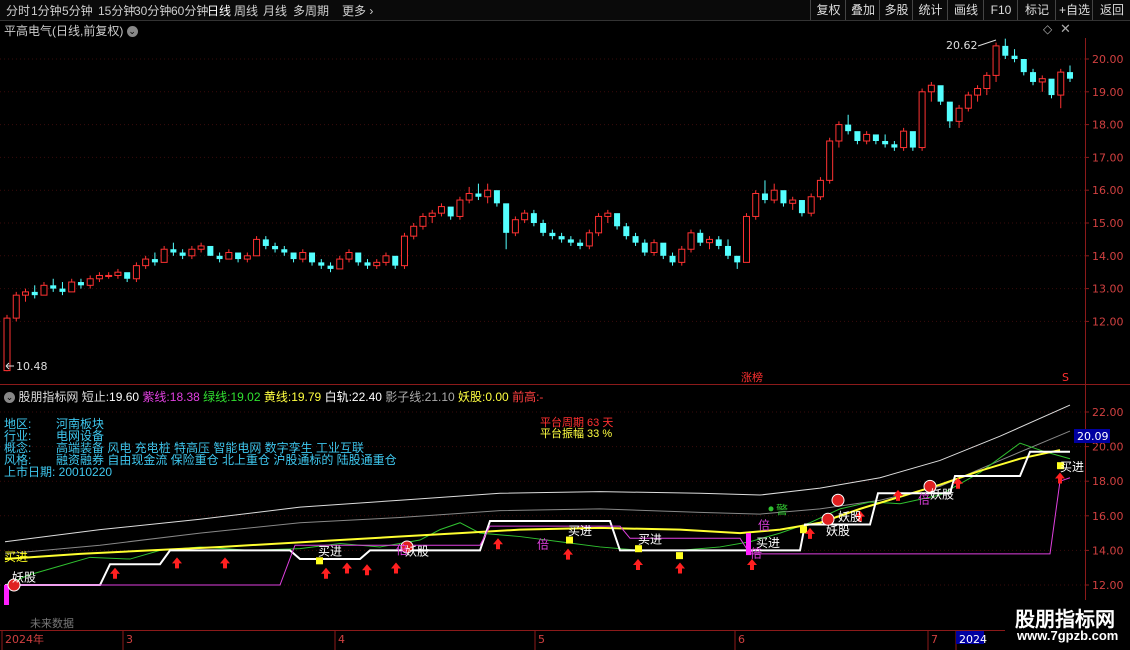  I want to click on x-label: 7, so click(934, 639).